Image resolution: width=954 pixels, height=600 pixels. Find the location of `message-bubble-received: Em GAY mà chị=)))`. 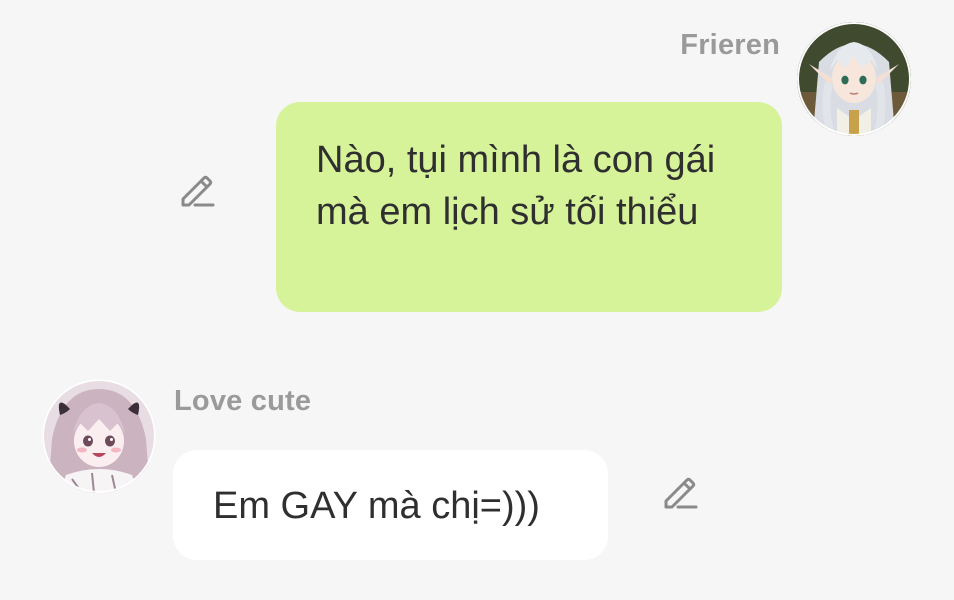

message-bubble-received: Em GAY mà chị=))) is located at coordinates (390, 505).